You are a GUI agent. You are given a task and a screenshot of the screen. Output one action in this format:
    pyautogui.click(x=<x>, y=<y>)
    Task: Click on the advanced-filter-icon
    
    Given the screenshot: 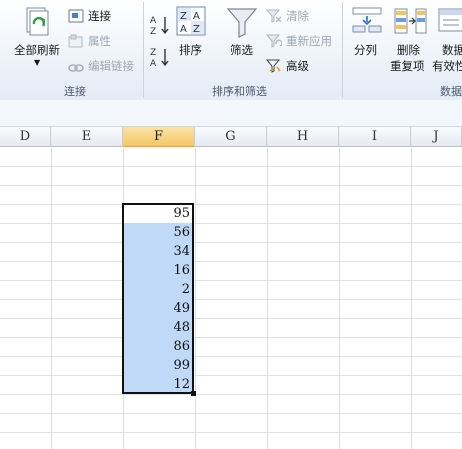 What is the action you would take?
    pyautogui.click(x=273, y=67)
    